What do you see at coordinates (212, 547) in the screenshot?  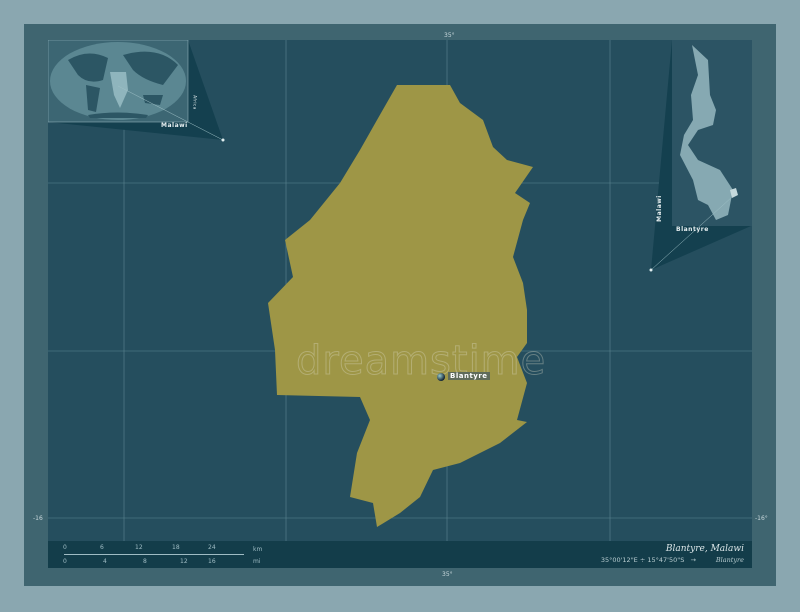 I see `km-tick: 24` at bounding box center [212, 547].